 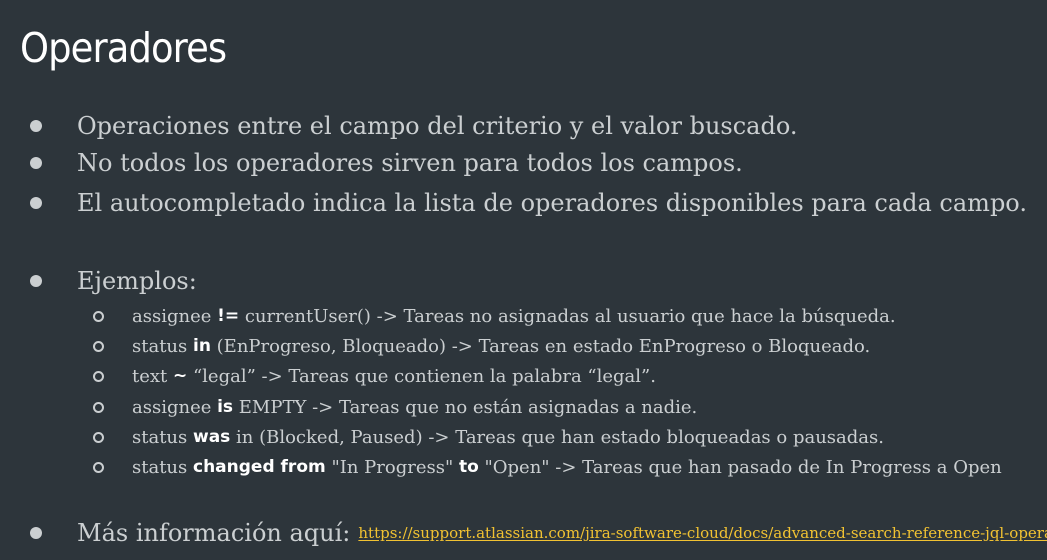 What do you see at coordinates (180, 376) in the screenshot?
I see `example-operator: ~` at bounding box center [180, 376].